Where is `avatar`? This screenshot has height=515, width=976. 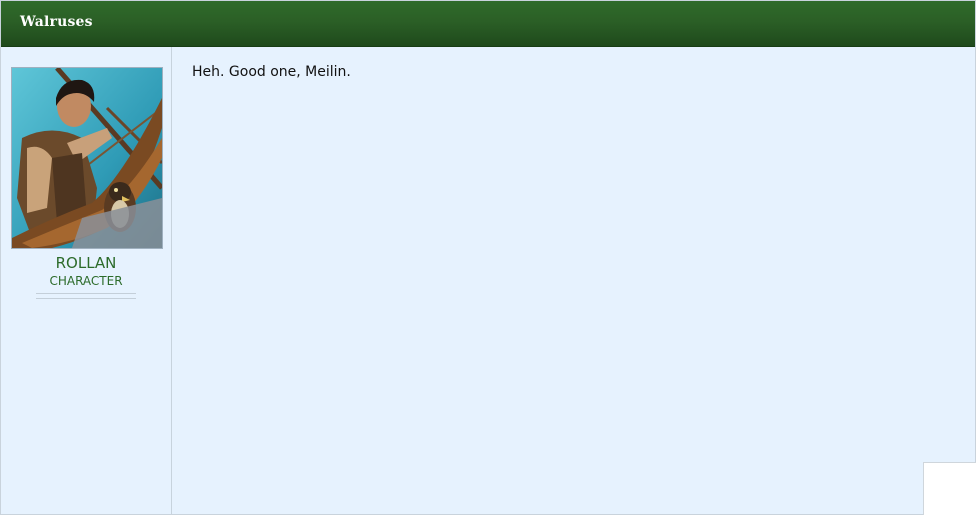
avatar is located at coordinates (87, 158).